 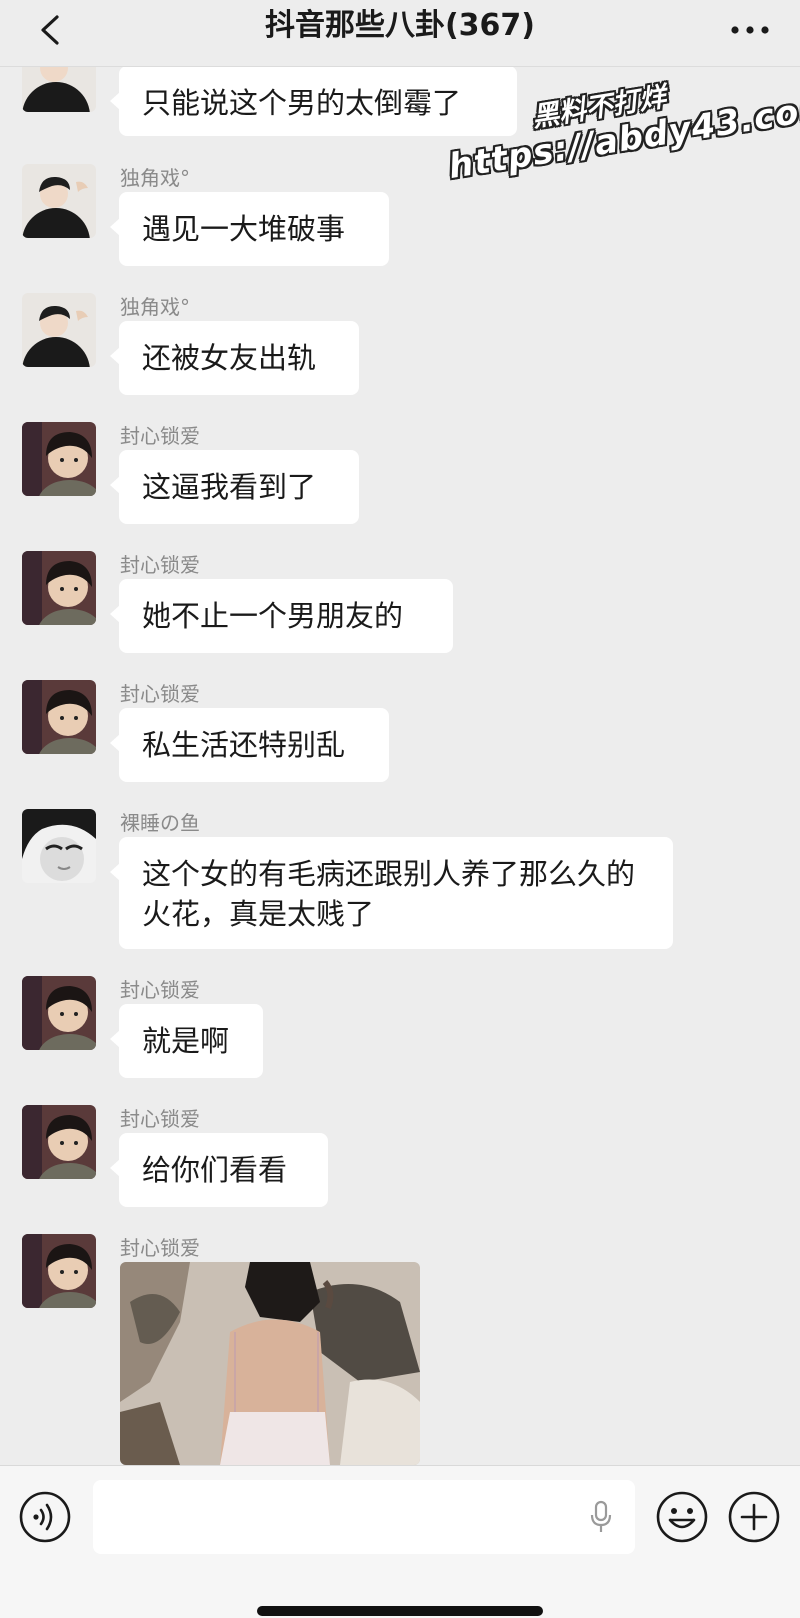 I want to click on message-bubble: 私生活还特别乱, so click(x=249, y=745).